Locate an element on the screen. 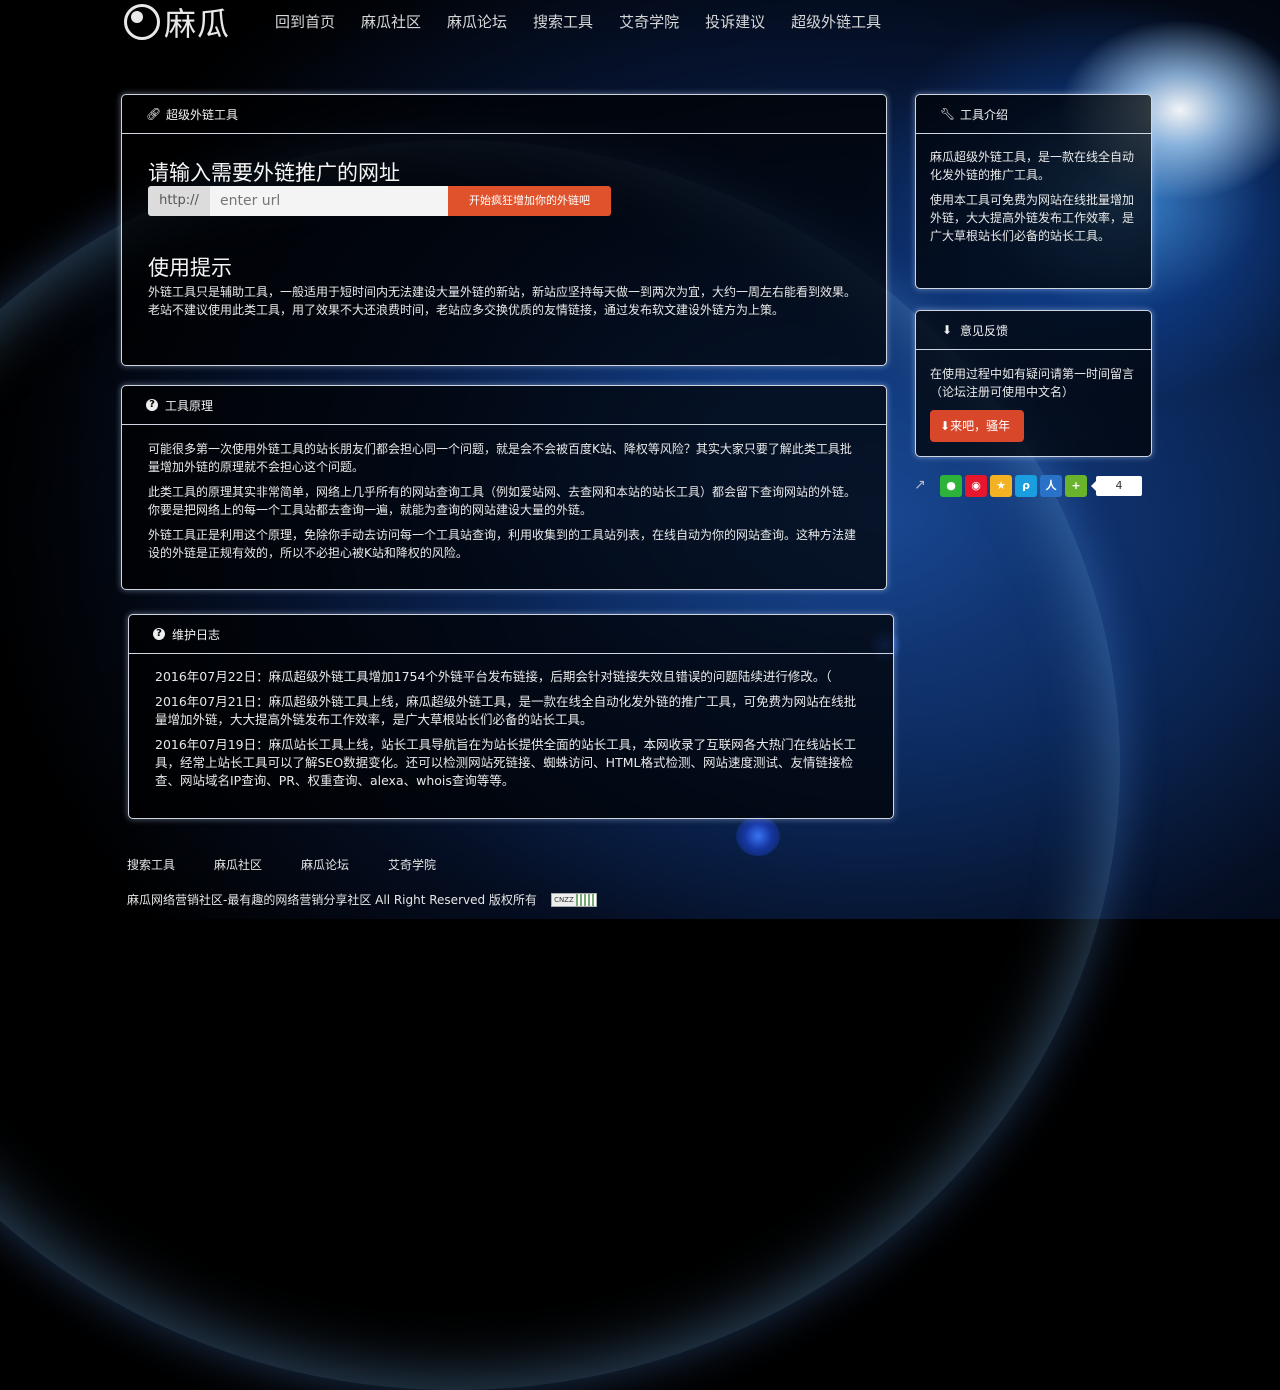 This screenshot has height=1390, width=1280. footer-links: 搜索工具 麻瓜社区 麻瓜论坛 艾奇学院 is located at coordinates (301, 864).